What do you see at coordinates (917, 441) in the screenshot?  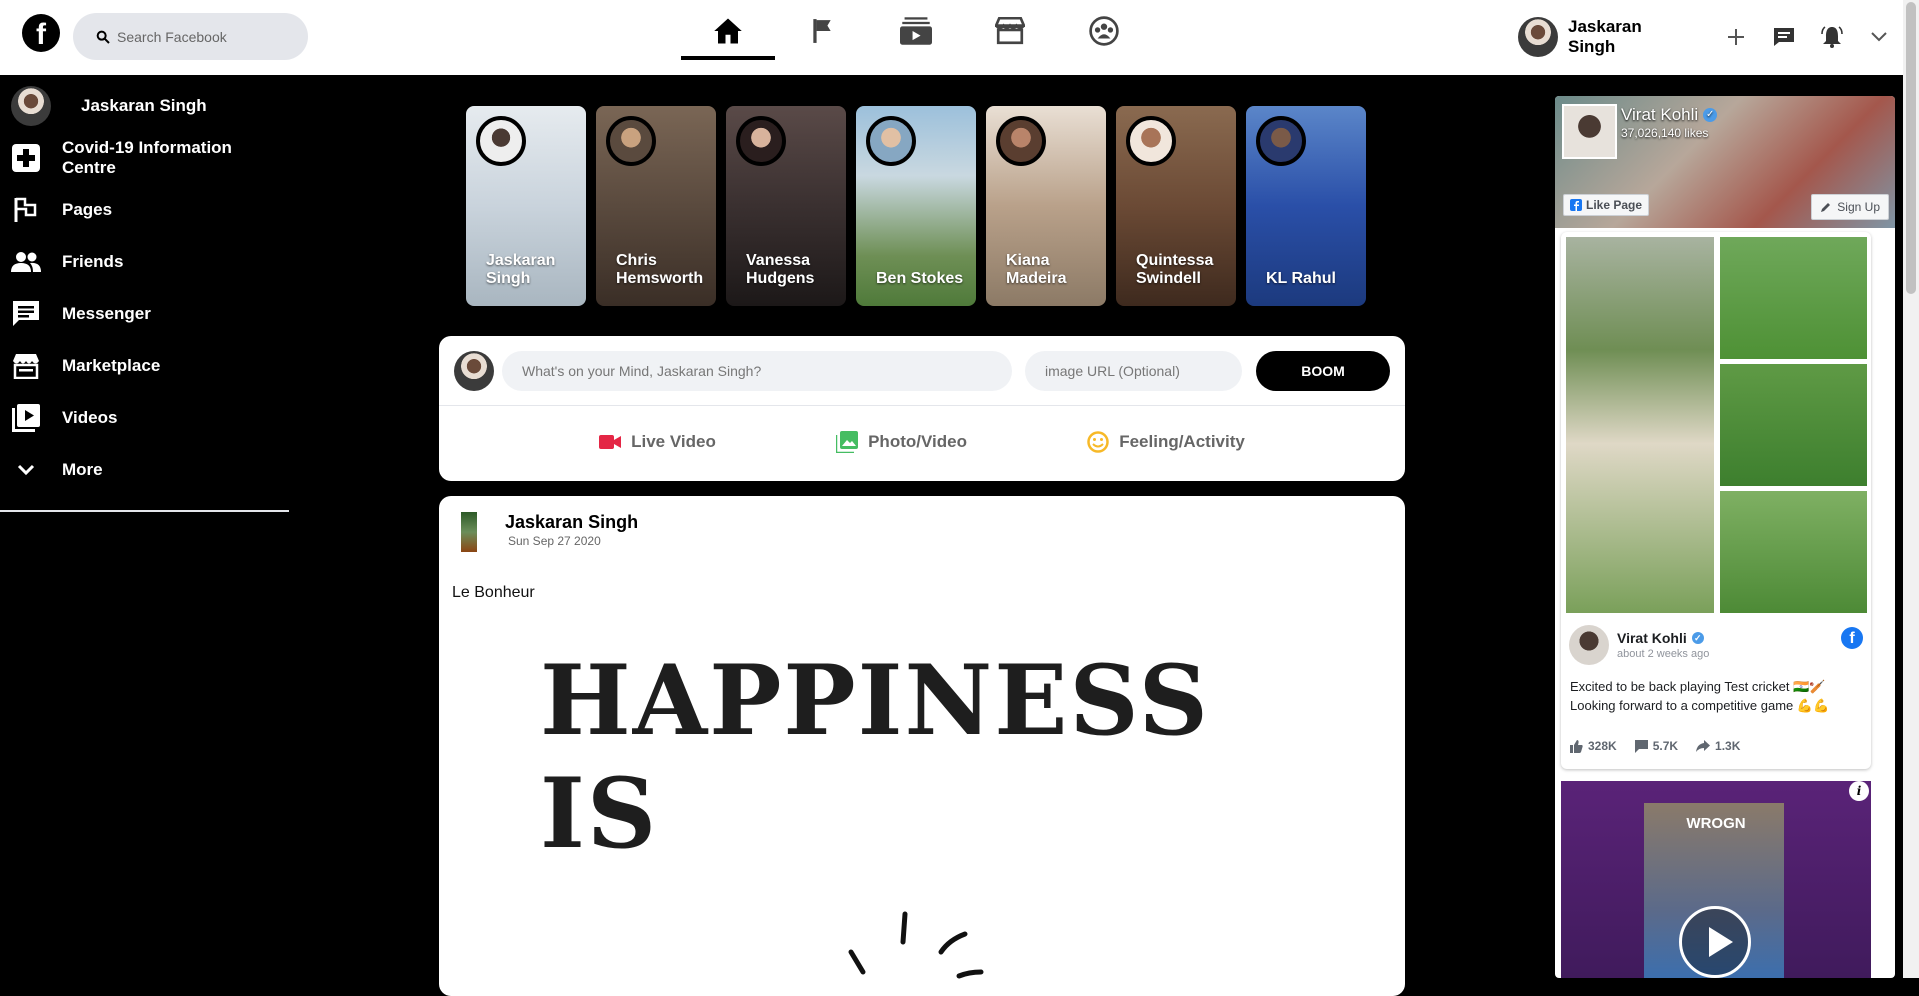 I see `photo-video-label: Photo/Video` at bounding box center [917, 441].